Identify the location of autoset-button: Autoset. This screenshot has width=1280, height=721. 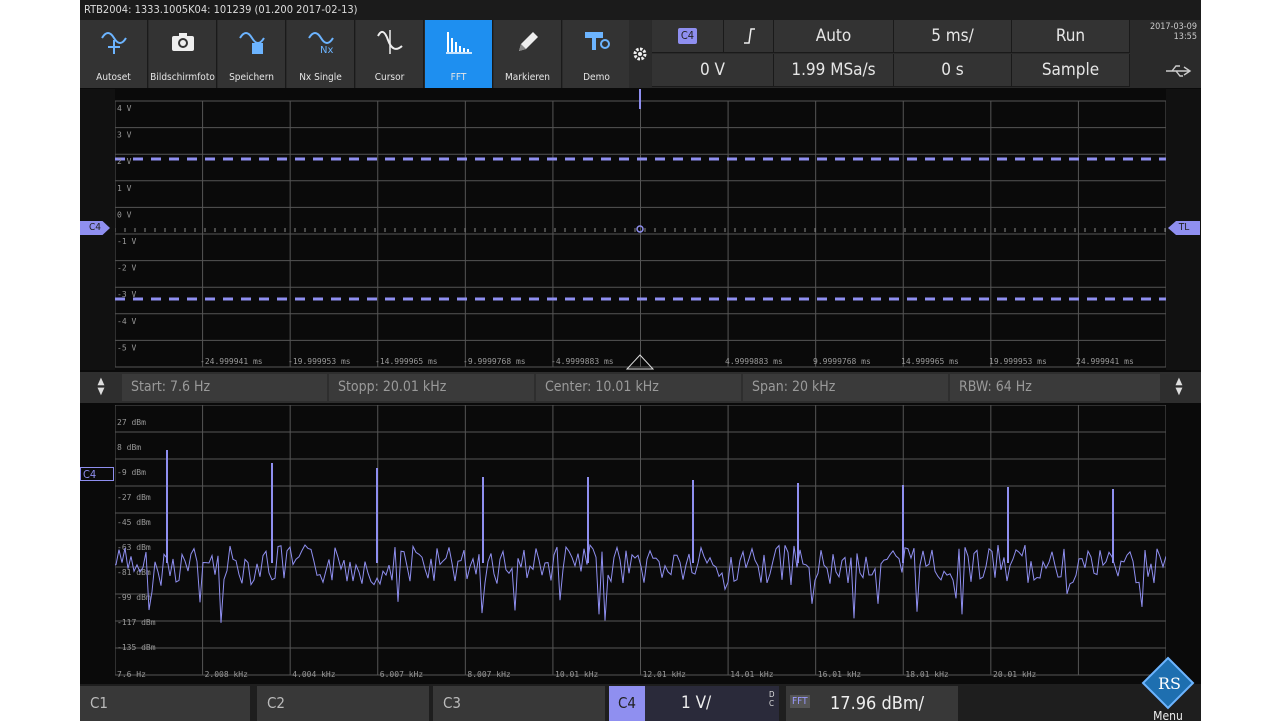
(114, 54).